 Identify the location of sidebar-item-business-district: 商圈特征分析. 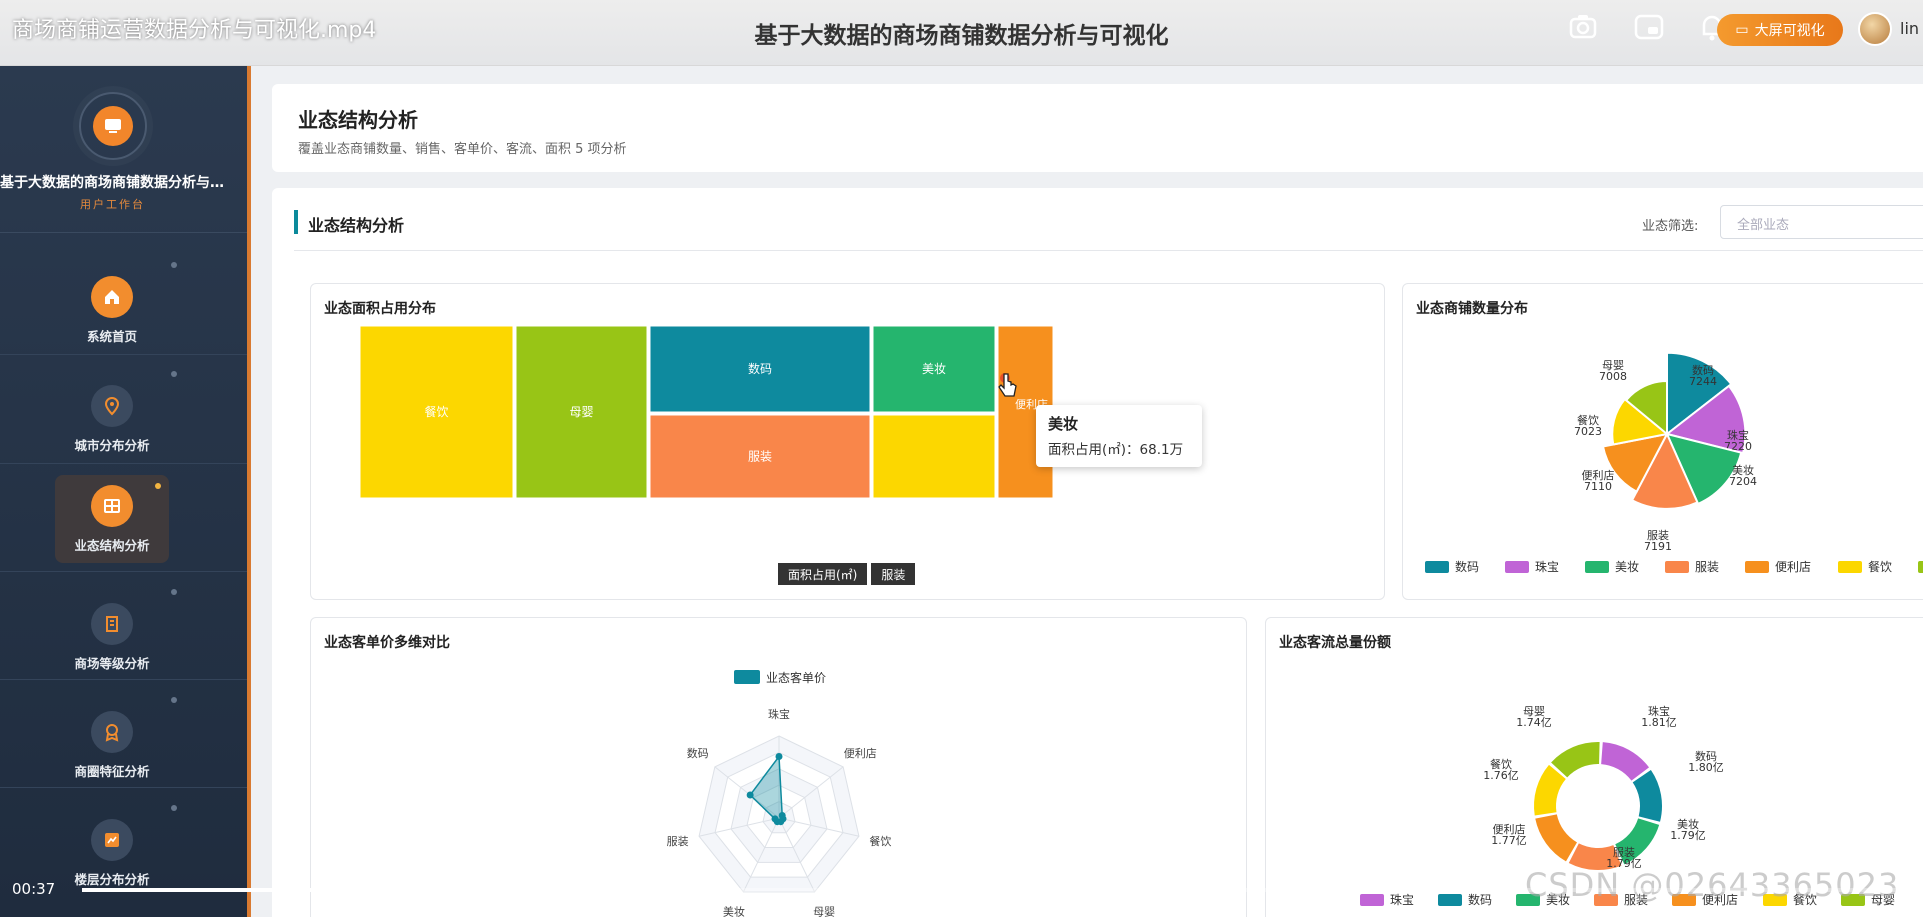
(116, 743).